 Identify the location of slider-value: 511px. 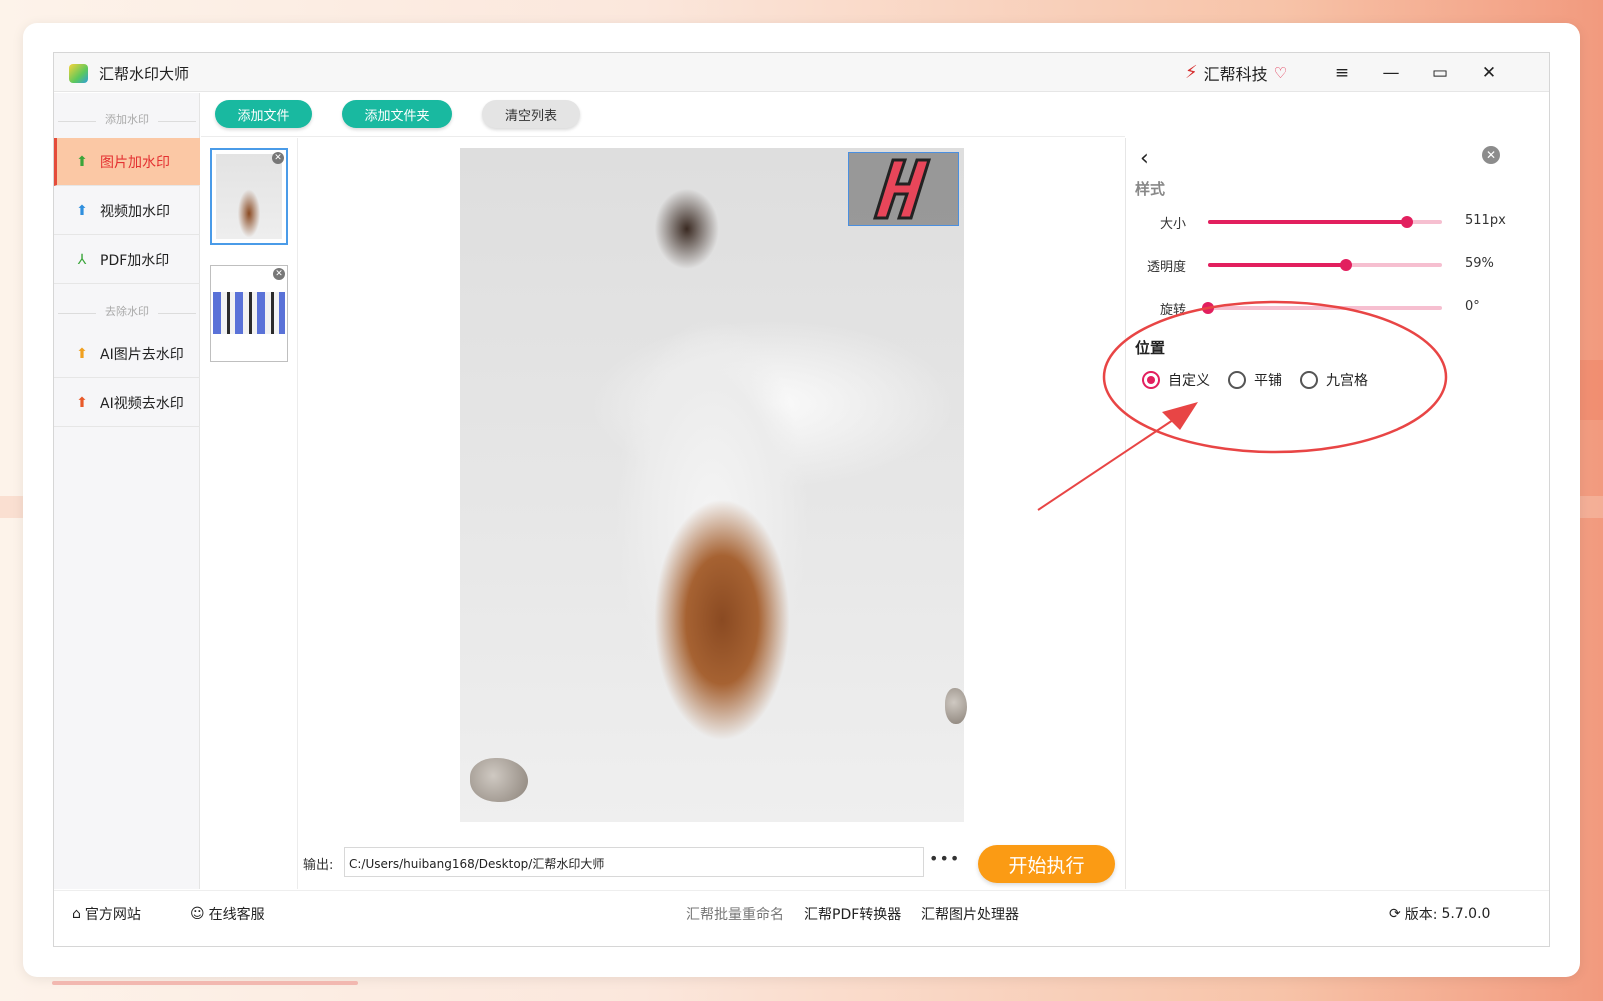
(1485, 220).